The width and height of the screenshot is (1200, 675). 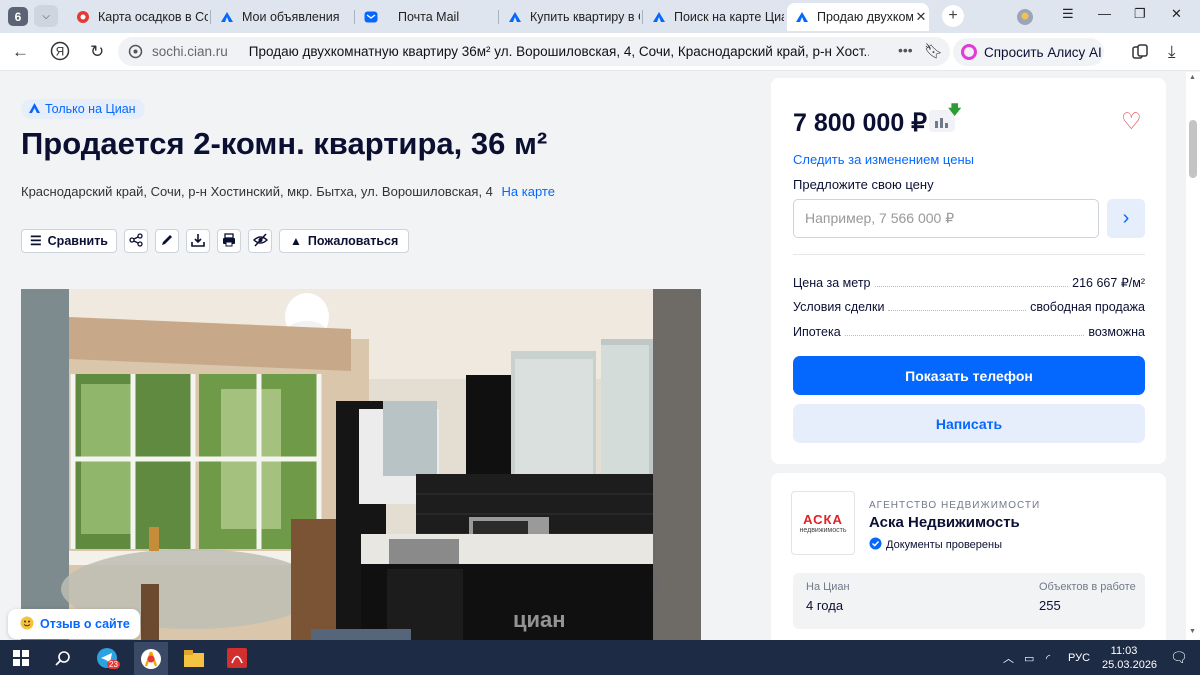 I want to click on tab-title: Почта Mail, so click(x=429, y=17).